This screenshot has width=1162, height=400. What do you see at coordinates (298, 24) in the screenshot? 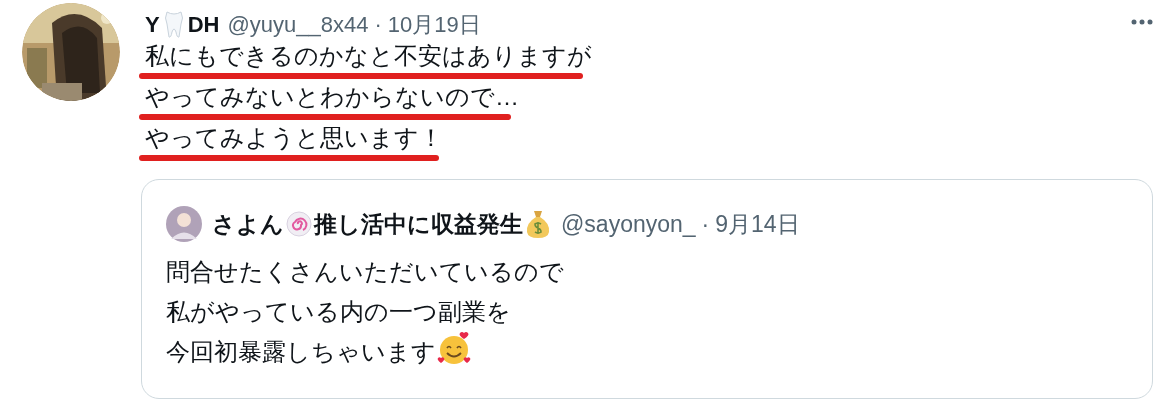
I see `user-handle: @yuyu__8x44` at bounding box center [298, 24].